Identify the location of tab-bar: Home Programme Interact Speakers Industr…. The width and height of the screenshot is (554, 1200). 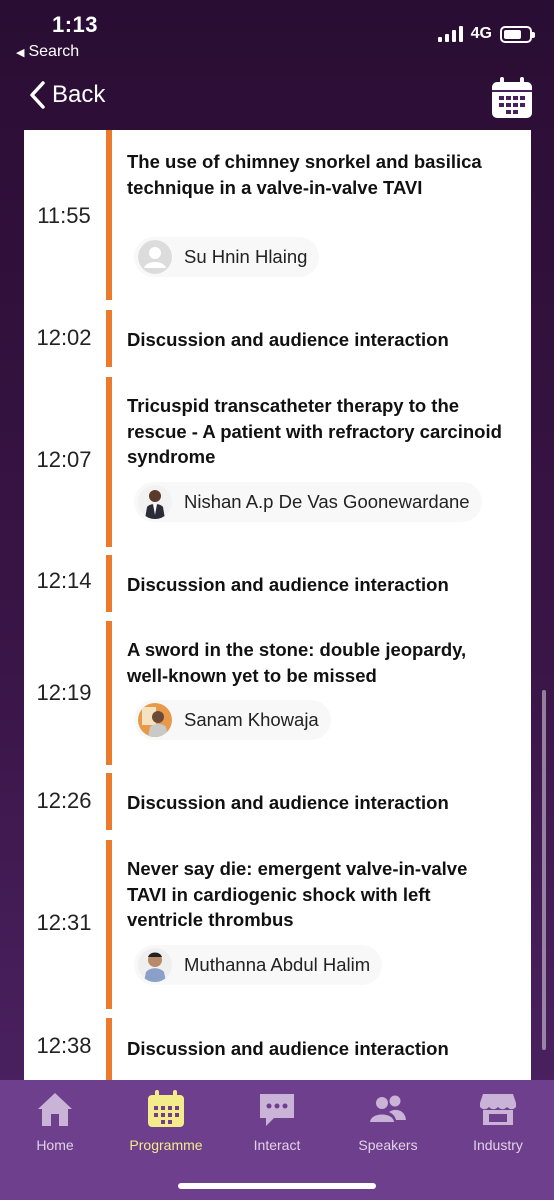
(277, 1140).